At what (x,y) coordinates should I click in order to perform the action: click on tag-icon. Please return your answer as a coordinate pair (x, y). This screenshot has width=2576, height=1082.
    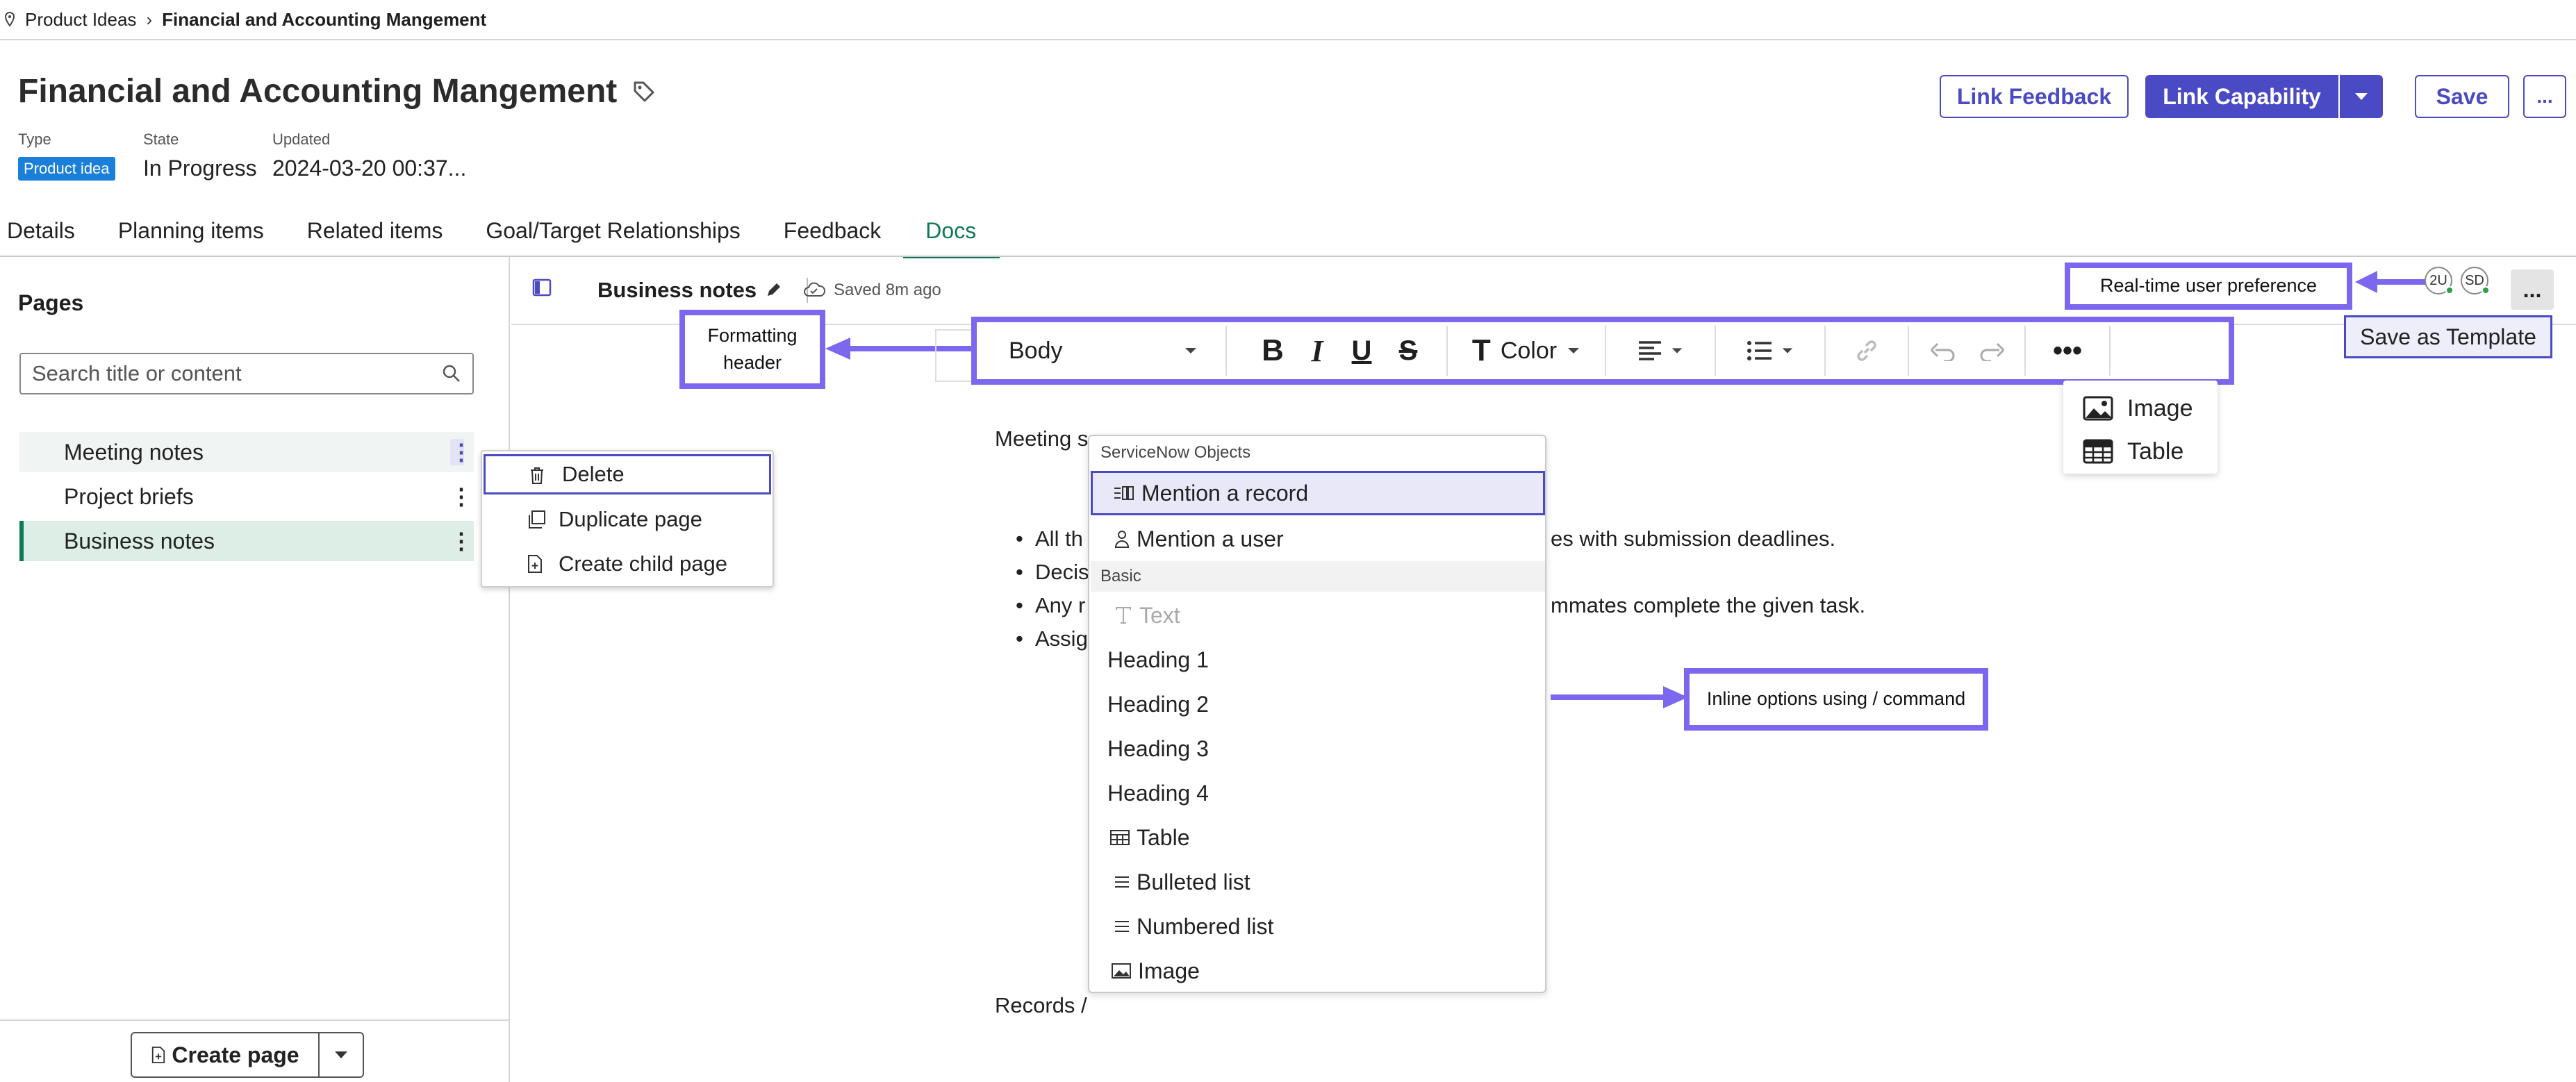
    Looking at the image, I should click on (644, 91).